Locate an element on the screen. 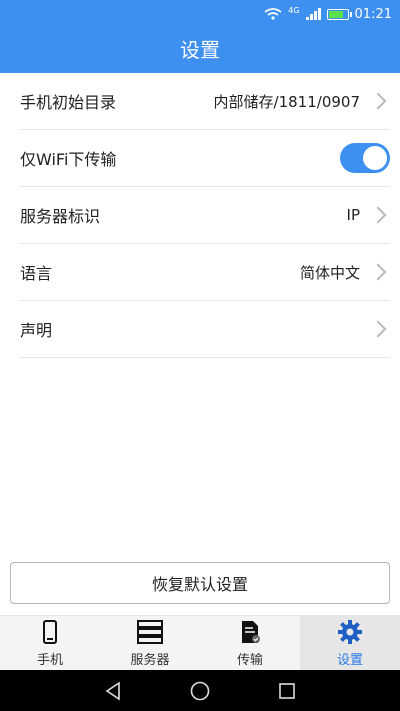 The height and width of the screenshot is (711, 400). system-nav-bar is located at coordinates (200, 690).